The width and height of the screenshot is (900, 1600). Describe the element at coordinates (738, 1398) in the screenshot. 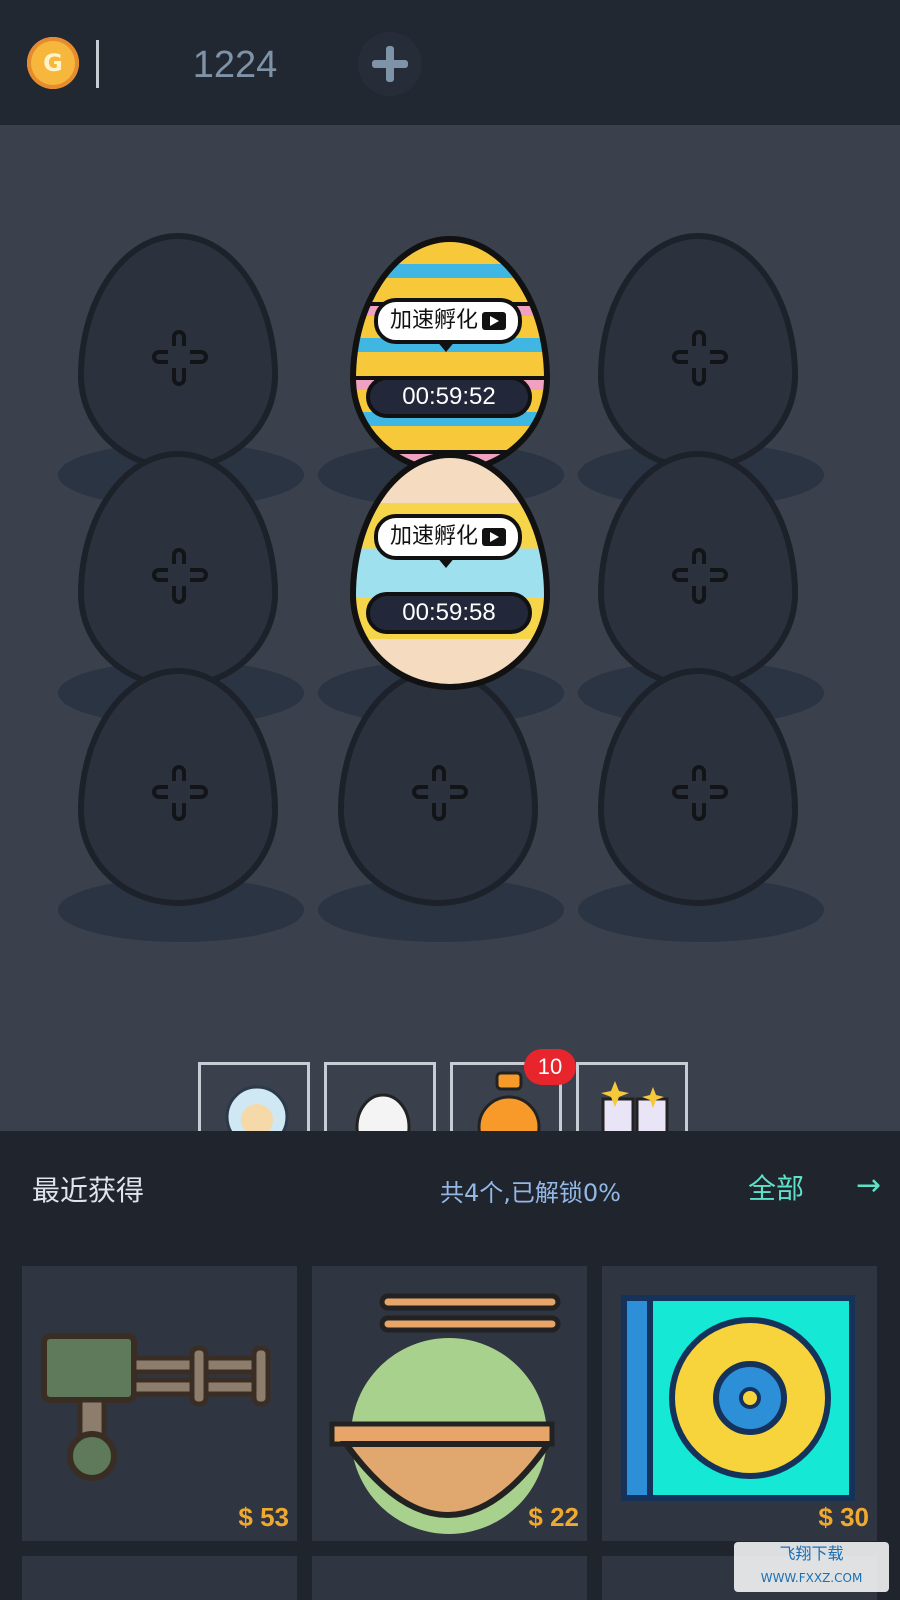

I see `vinyl-record-icon` at that location.